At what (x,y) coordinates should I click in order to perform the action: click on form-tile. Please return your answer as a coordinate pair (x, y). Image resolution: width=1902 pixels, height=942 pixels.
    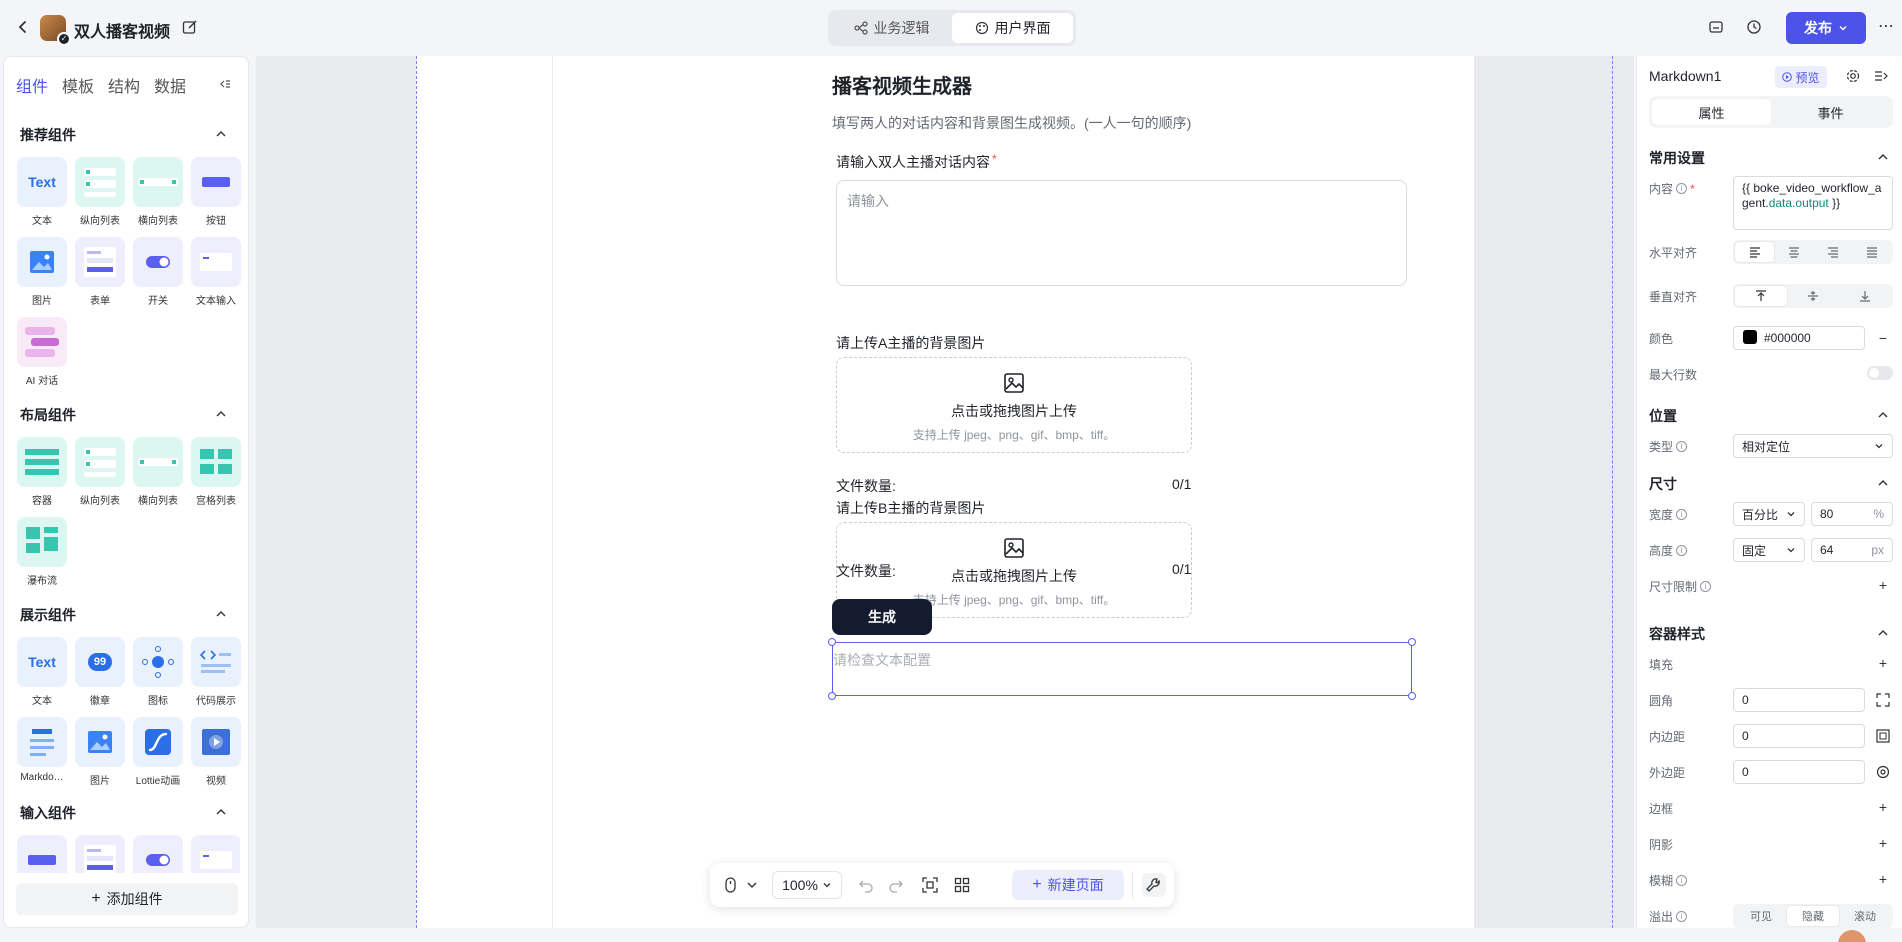
    Looking at the image, I should click on (100, 854).